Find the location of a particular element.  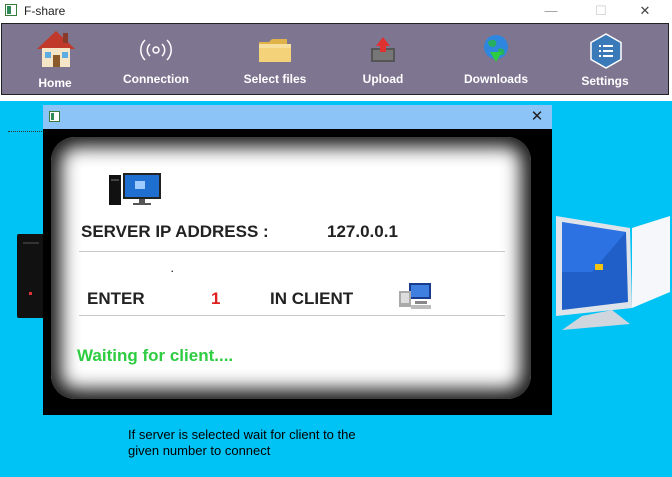

window-titlebar: F-share — ☐ ✕ is located at coordinates (336, 11).